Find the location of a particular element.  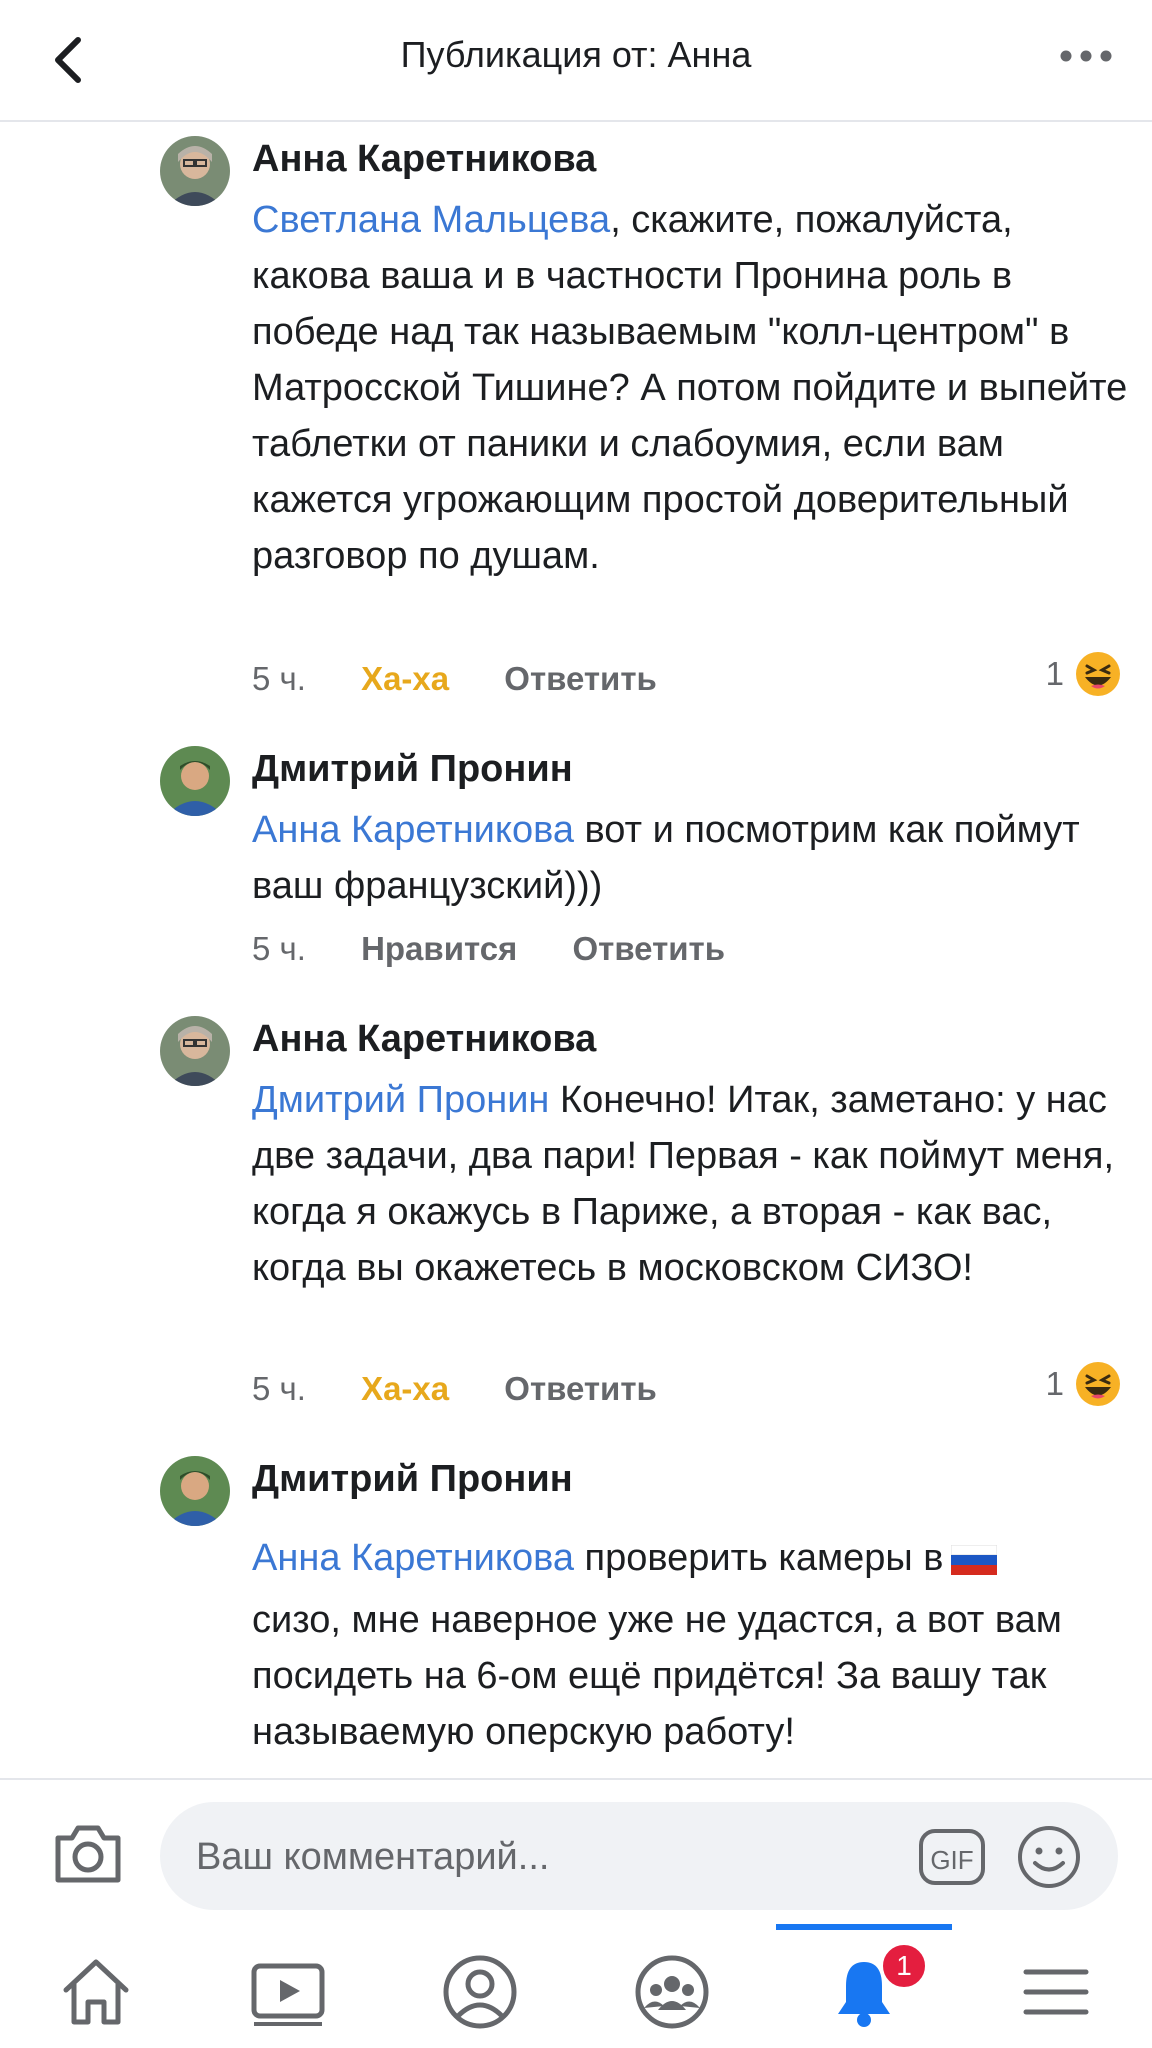

gif-icon: GIF is located at coordinates (952, 1857).